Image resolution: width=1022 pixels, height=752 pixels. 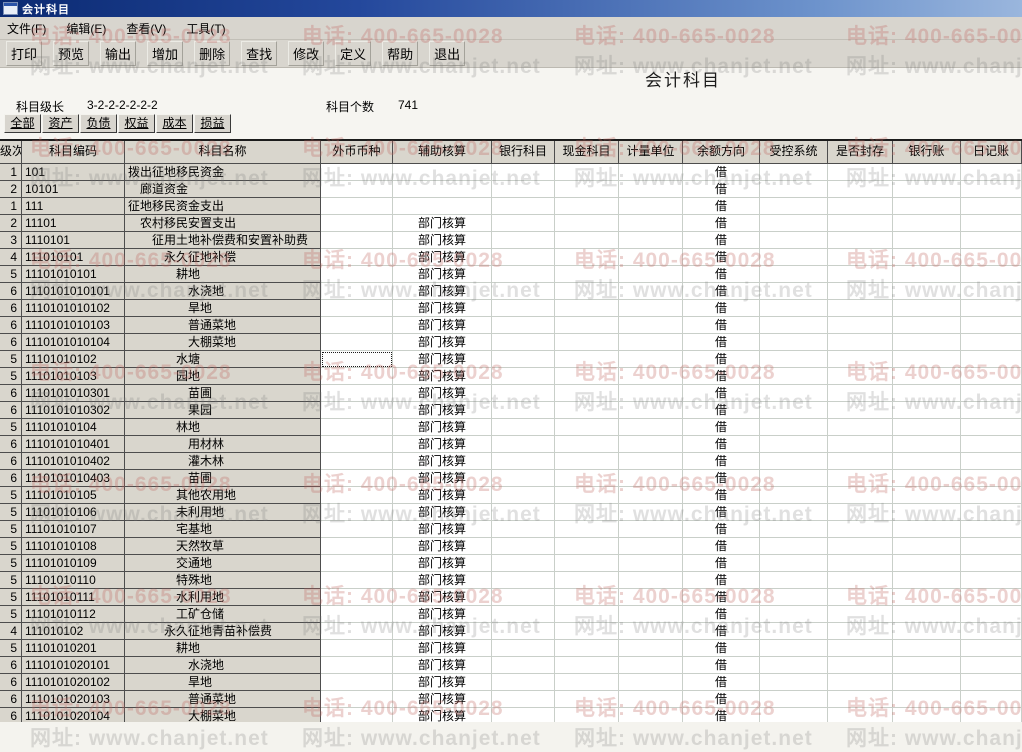 I want to click on cell-code: 1110101010401, so click(x=73, y=444).